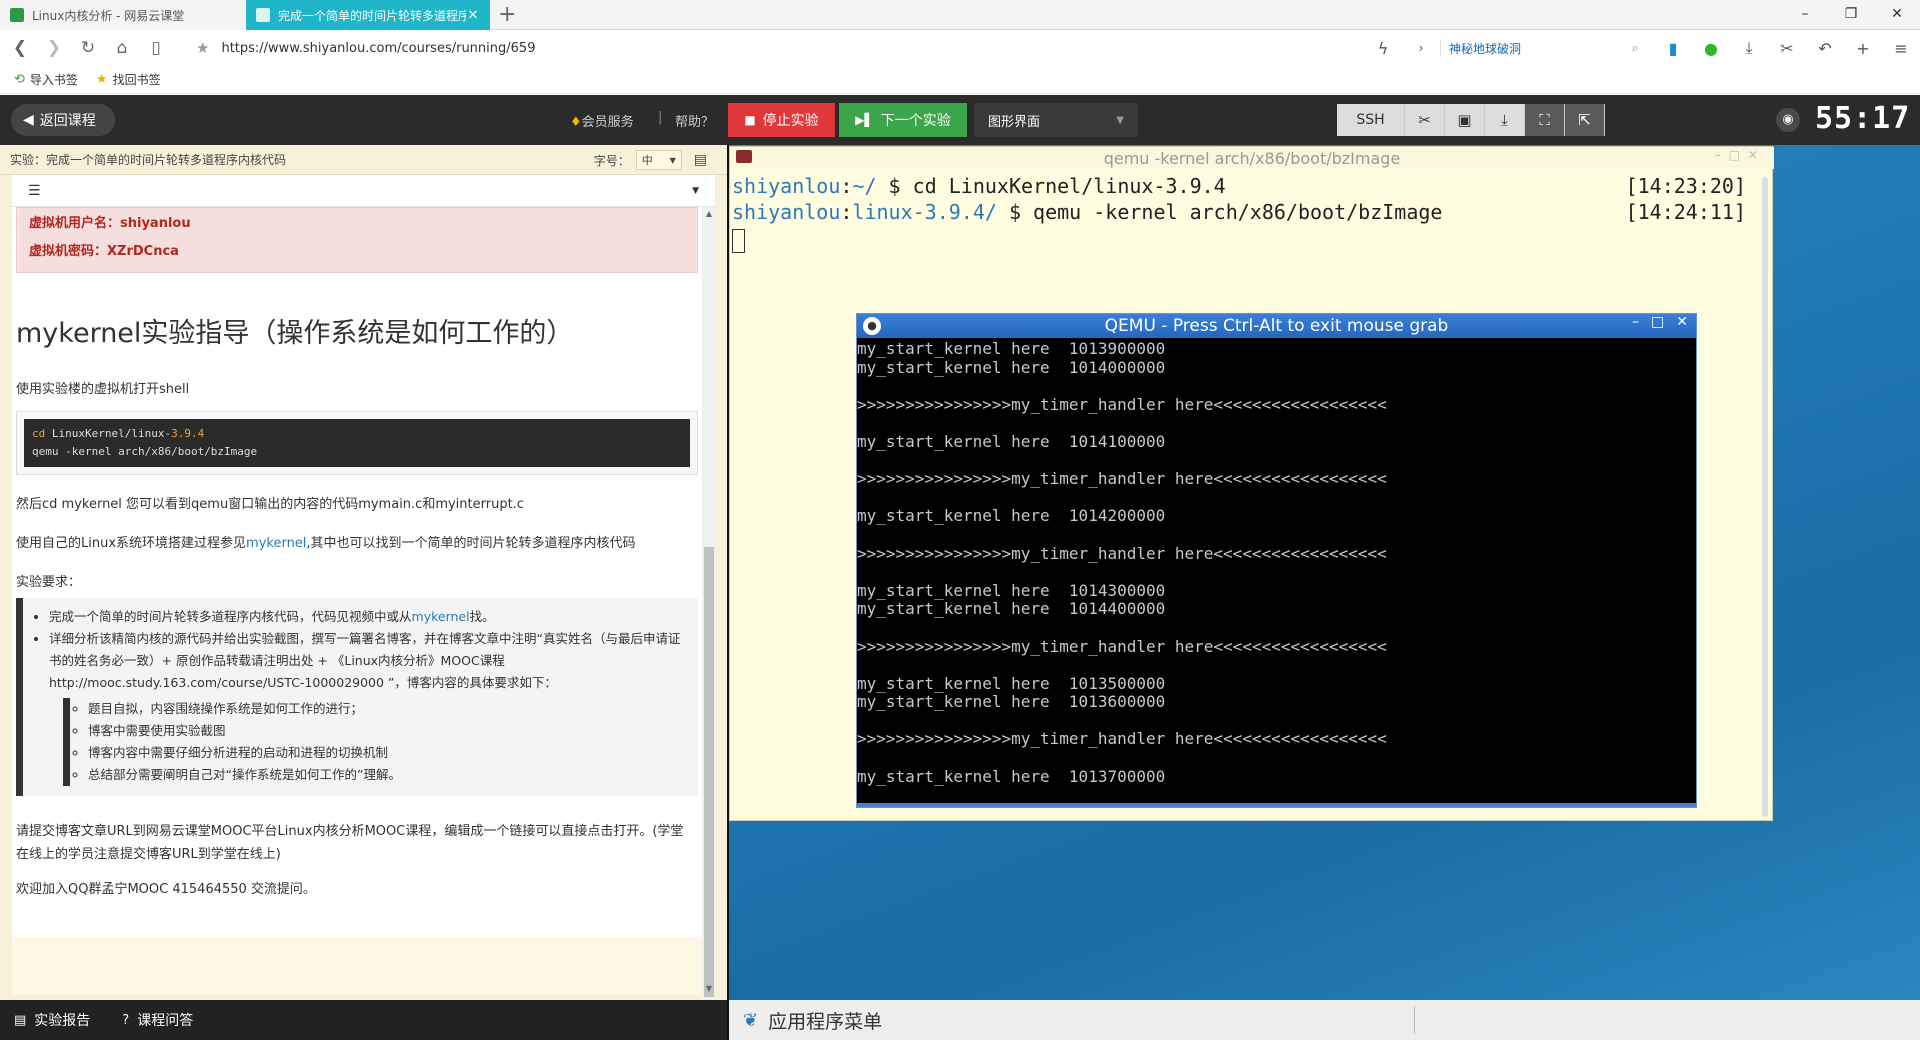 This screenshot has width=1920, height=1040. What do you see at coordinates (1863, 118) in the screenshot?
I see `lab-timer: 55:17` at bounding box center [1863, 118].